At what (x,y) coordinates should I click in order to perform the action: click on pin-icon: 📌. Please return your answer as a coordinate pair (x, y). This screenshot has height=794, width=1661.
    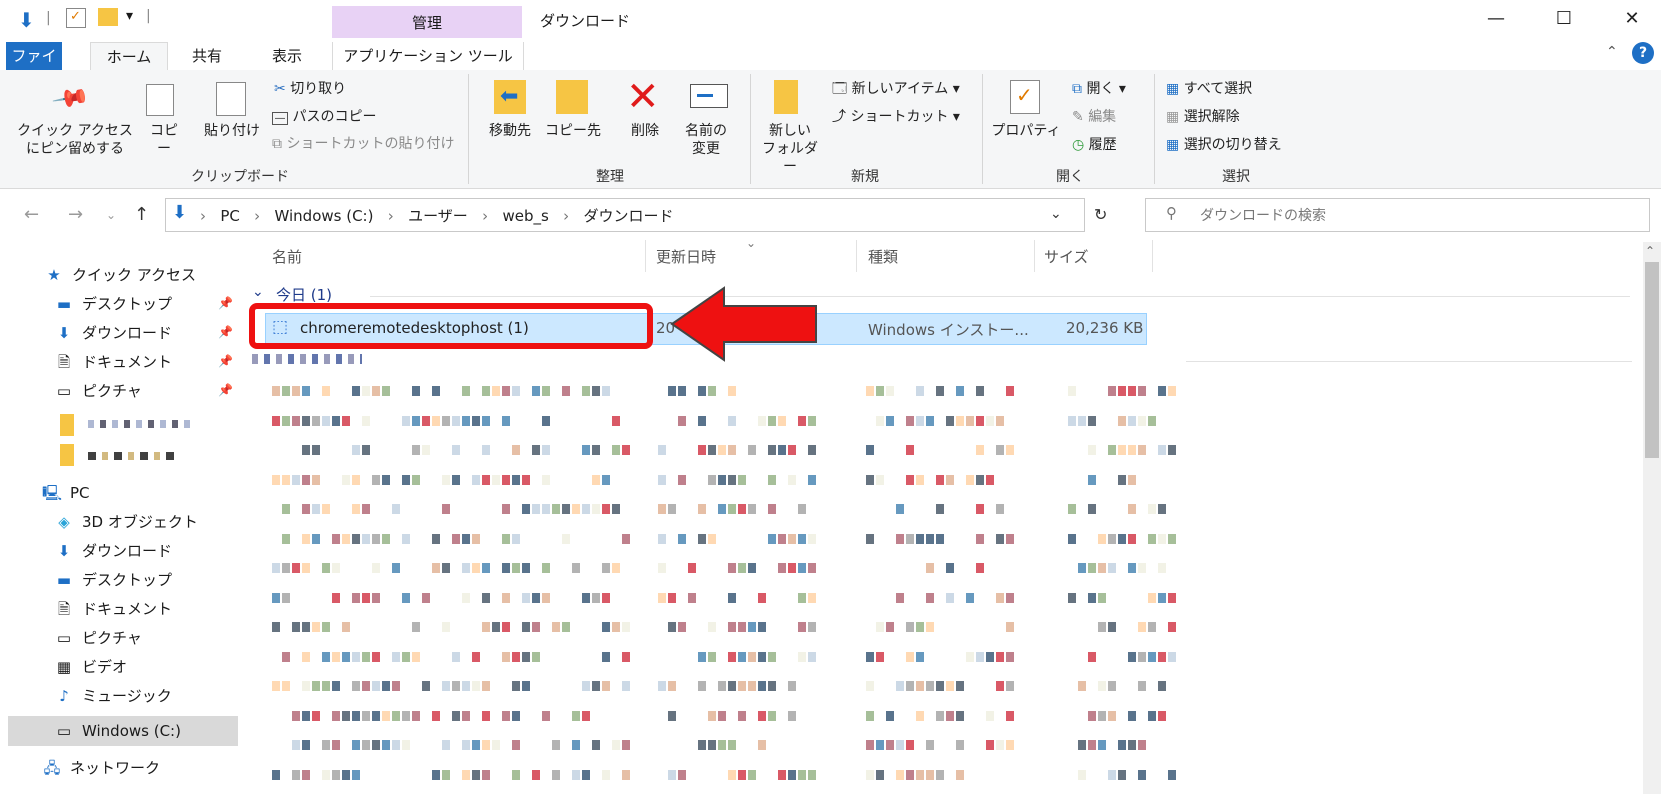
    Looking at the image, I should click on (225, 332).